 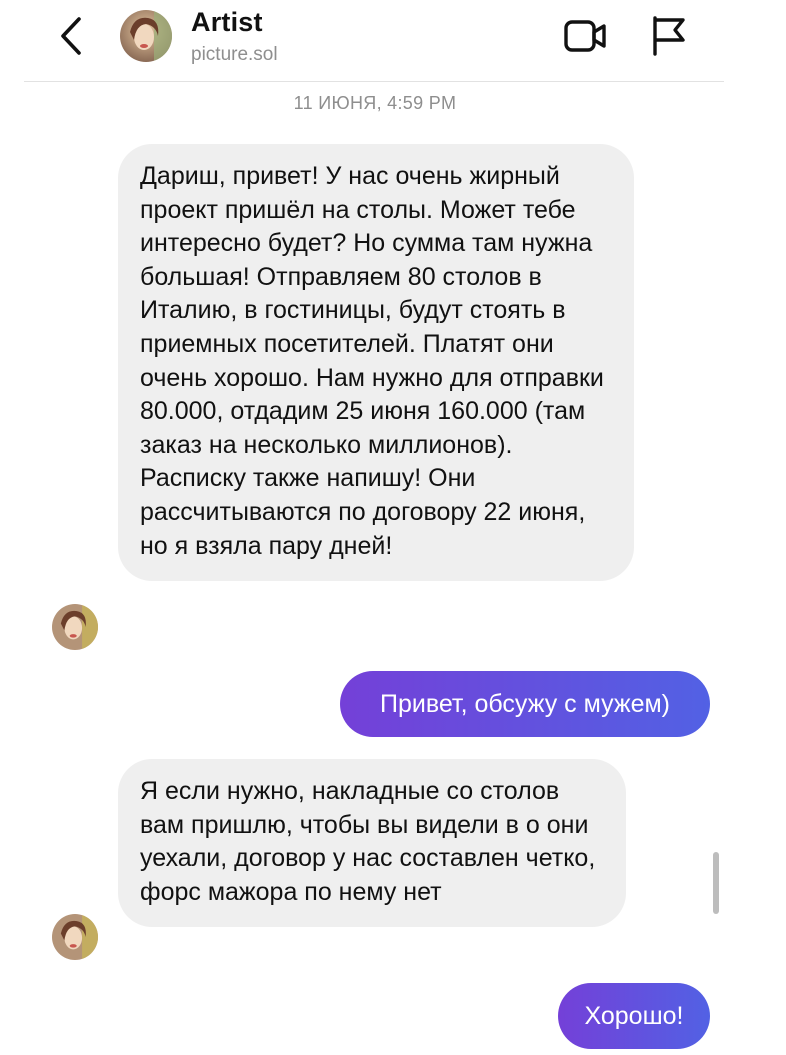 What do you see at coordinates (374, 81) in the screenshot?
I see `header-divider` at bounding box center [374, 81].